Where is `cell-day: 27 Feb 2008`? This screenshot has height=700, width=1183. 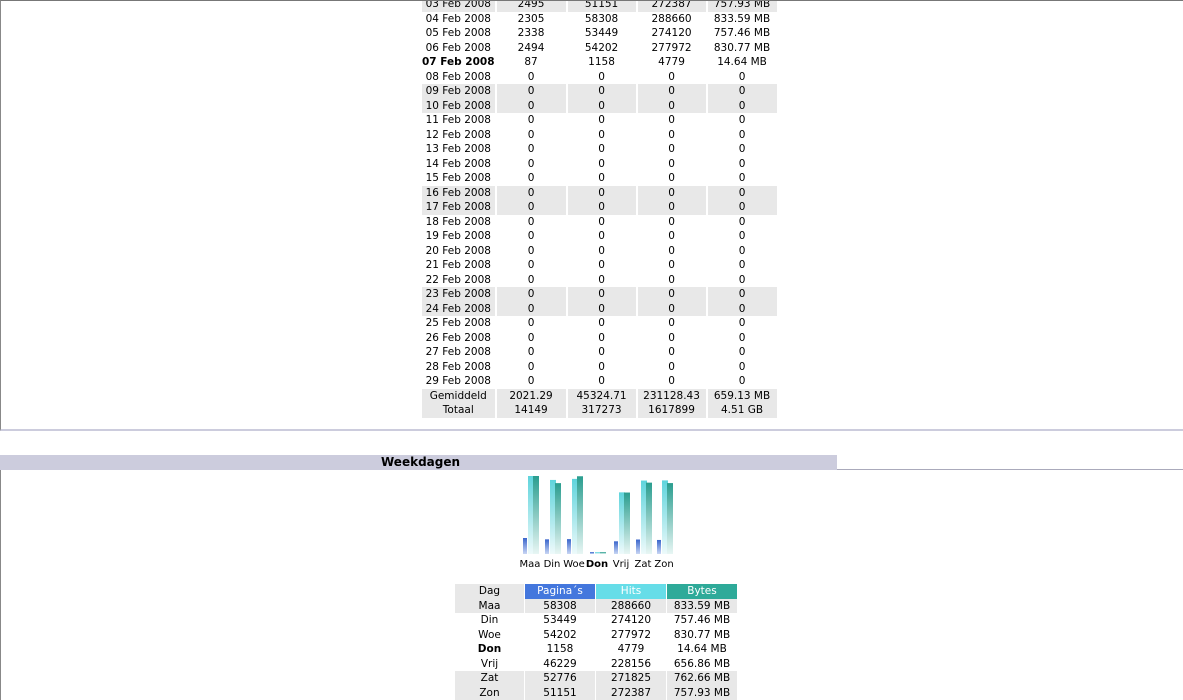
cell-day: 27 Feb 2008 is located at coordinates (458, 352).